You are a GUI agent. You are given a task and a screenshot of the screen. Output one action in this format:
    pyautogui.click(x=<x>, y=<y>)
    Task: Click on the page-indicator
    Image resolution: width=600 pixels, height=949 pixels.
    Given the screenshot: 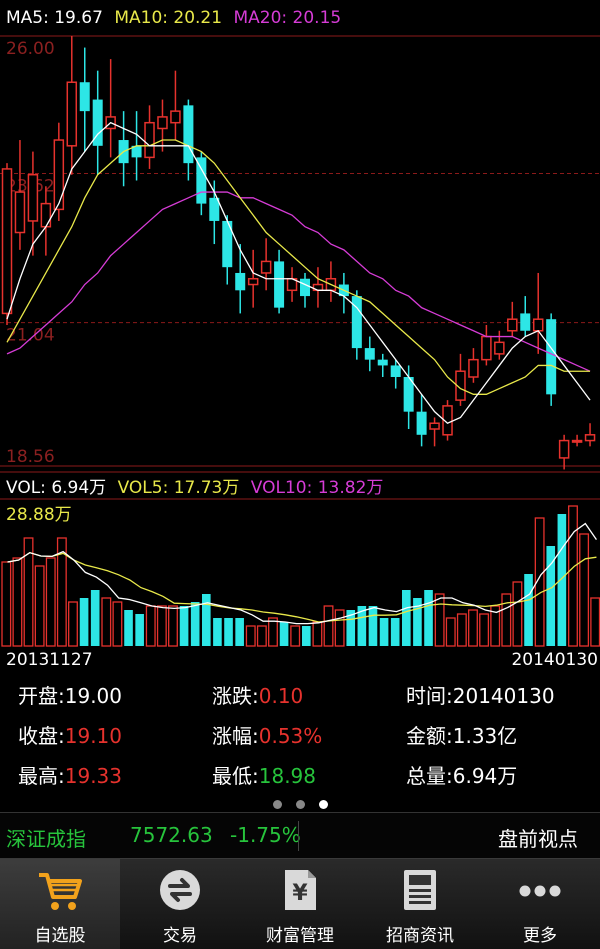 What is the action you would take?
    pyautogui.click(x=300, y=801)
    